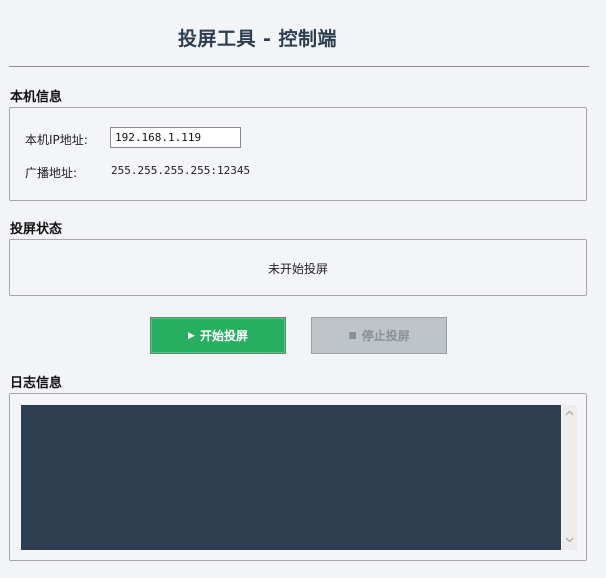 This screenshot has width=606, height=578. Describe the element at coordinates (36, 383) in the screenshot. I see `log-section-label: 日志信息` at that location.